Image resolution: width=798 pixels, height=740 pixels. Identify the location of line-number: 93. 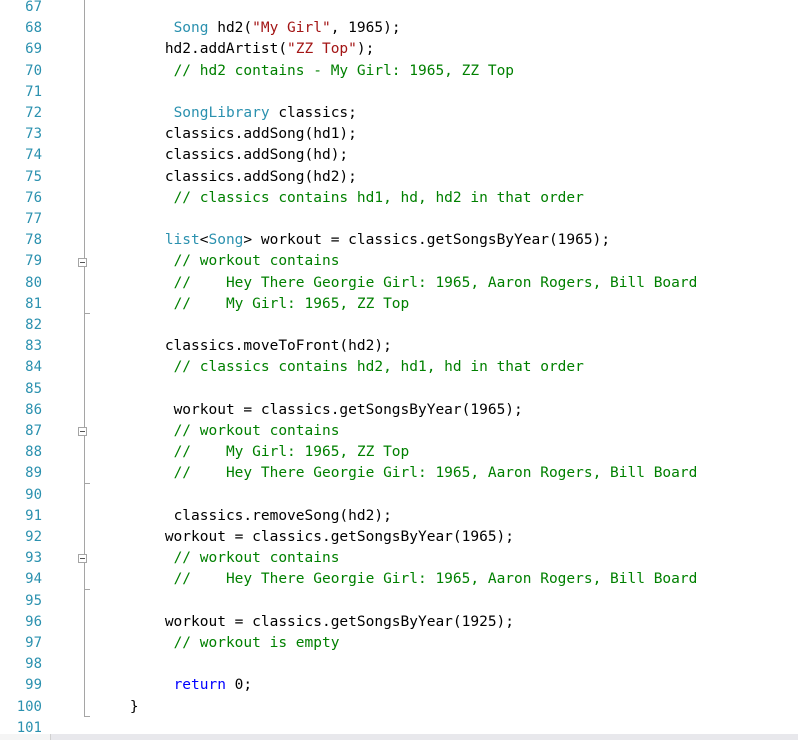
(33, 558).